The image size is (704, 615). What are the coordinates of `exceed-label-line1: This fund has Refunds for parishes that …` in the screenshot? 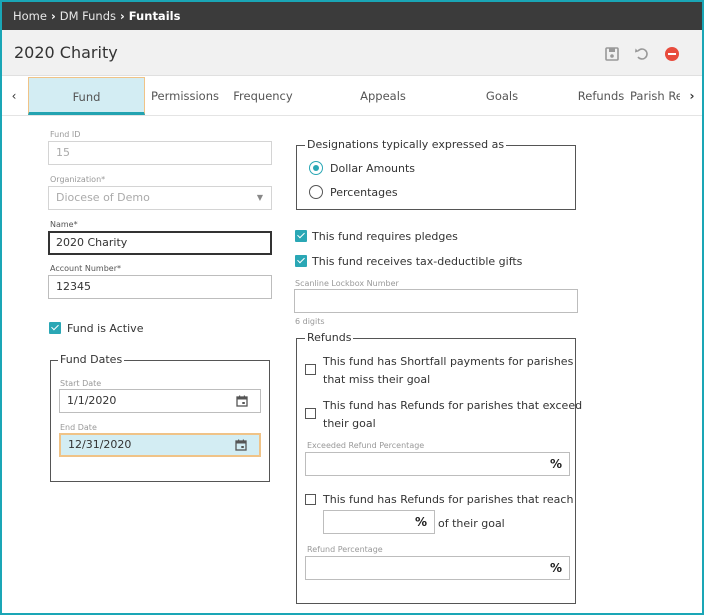 It's located at (453, 405).